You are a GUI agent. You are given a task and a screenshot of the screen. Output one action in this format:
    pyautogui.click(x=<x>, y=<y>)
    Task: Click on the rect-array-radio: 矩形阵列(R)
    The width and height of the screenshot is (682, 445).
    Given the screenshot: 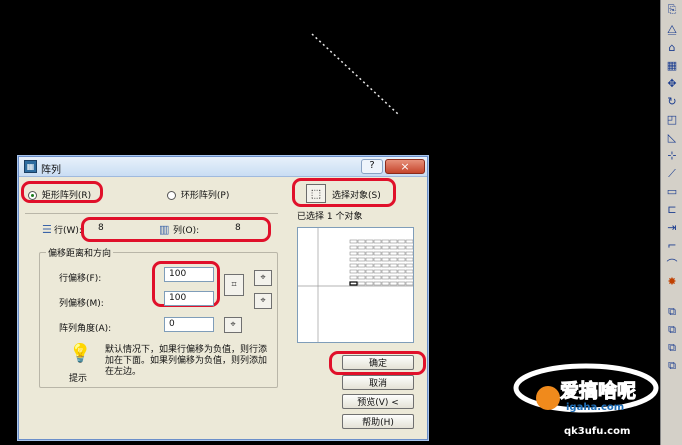 What is the action you would take?
    pyautogui.click(x=59, y=194)
    